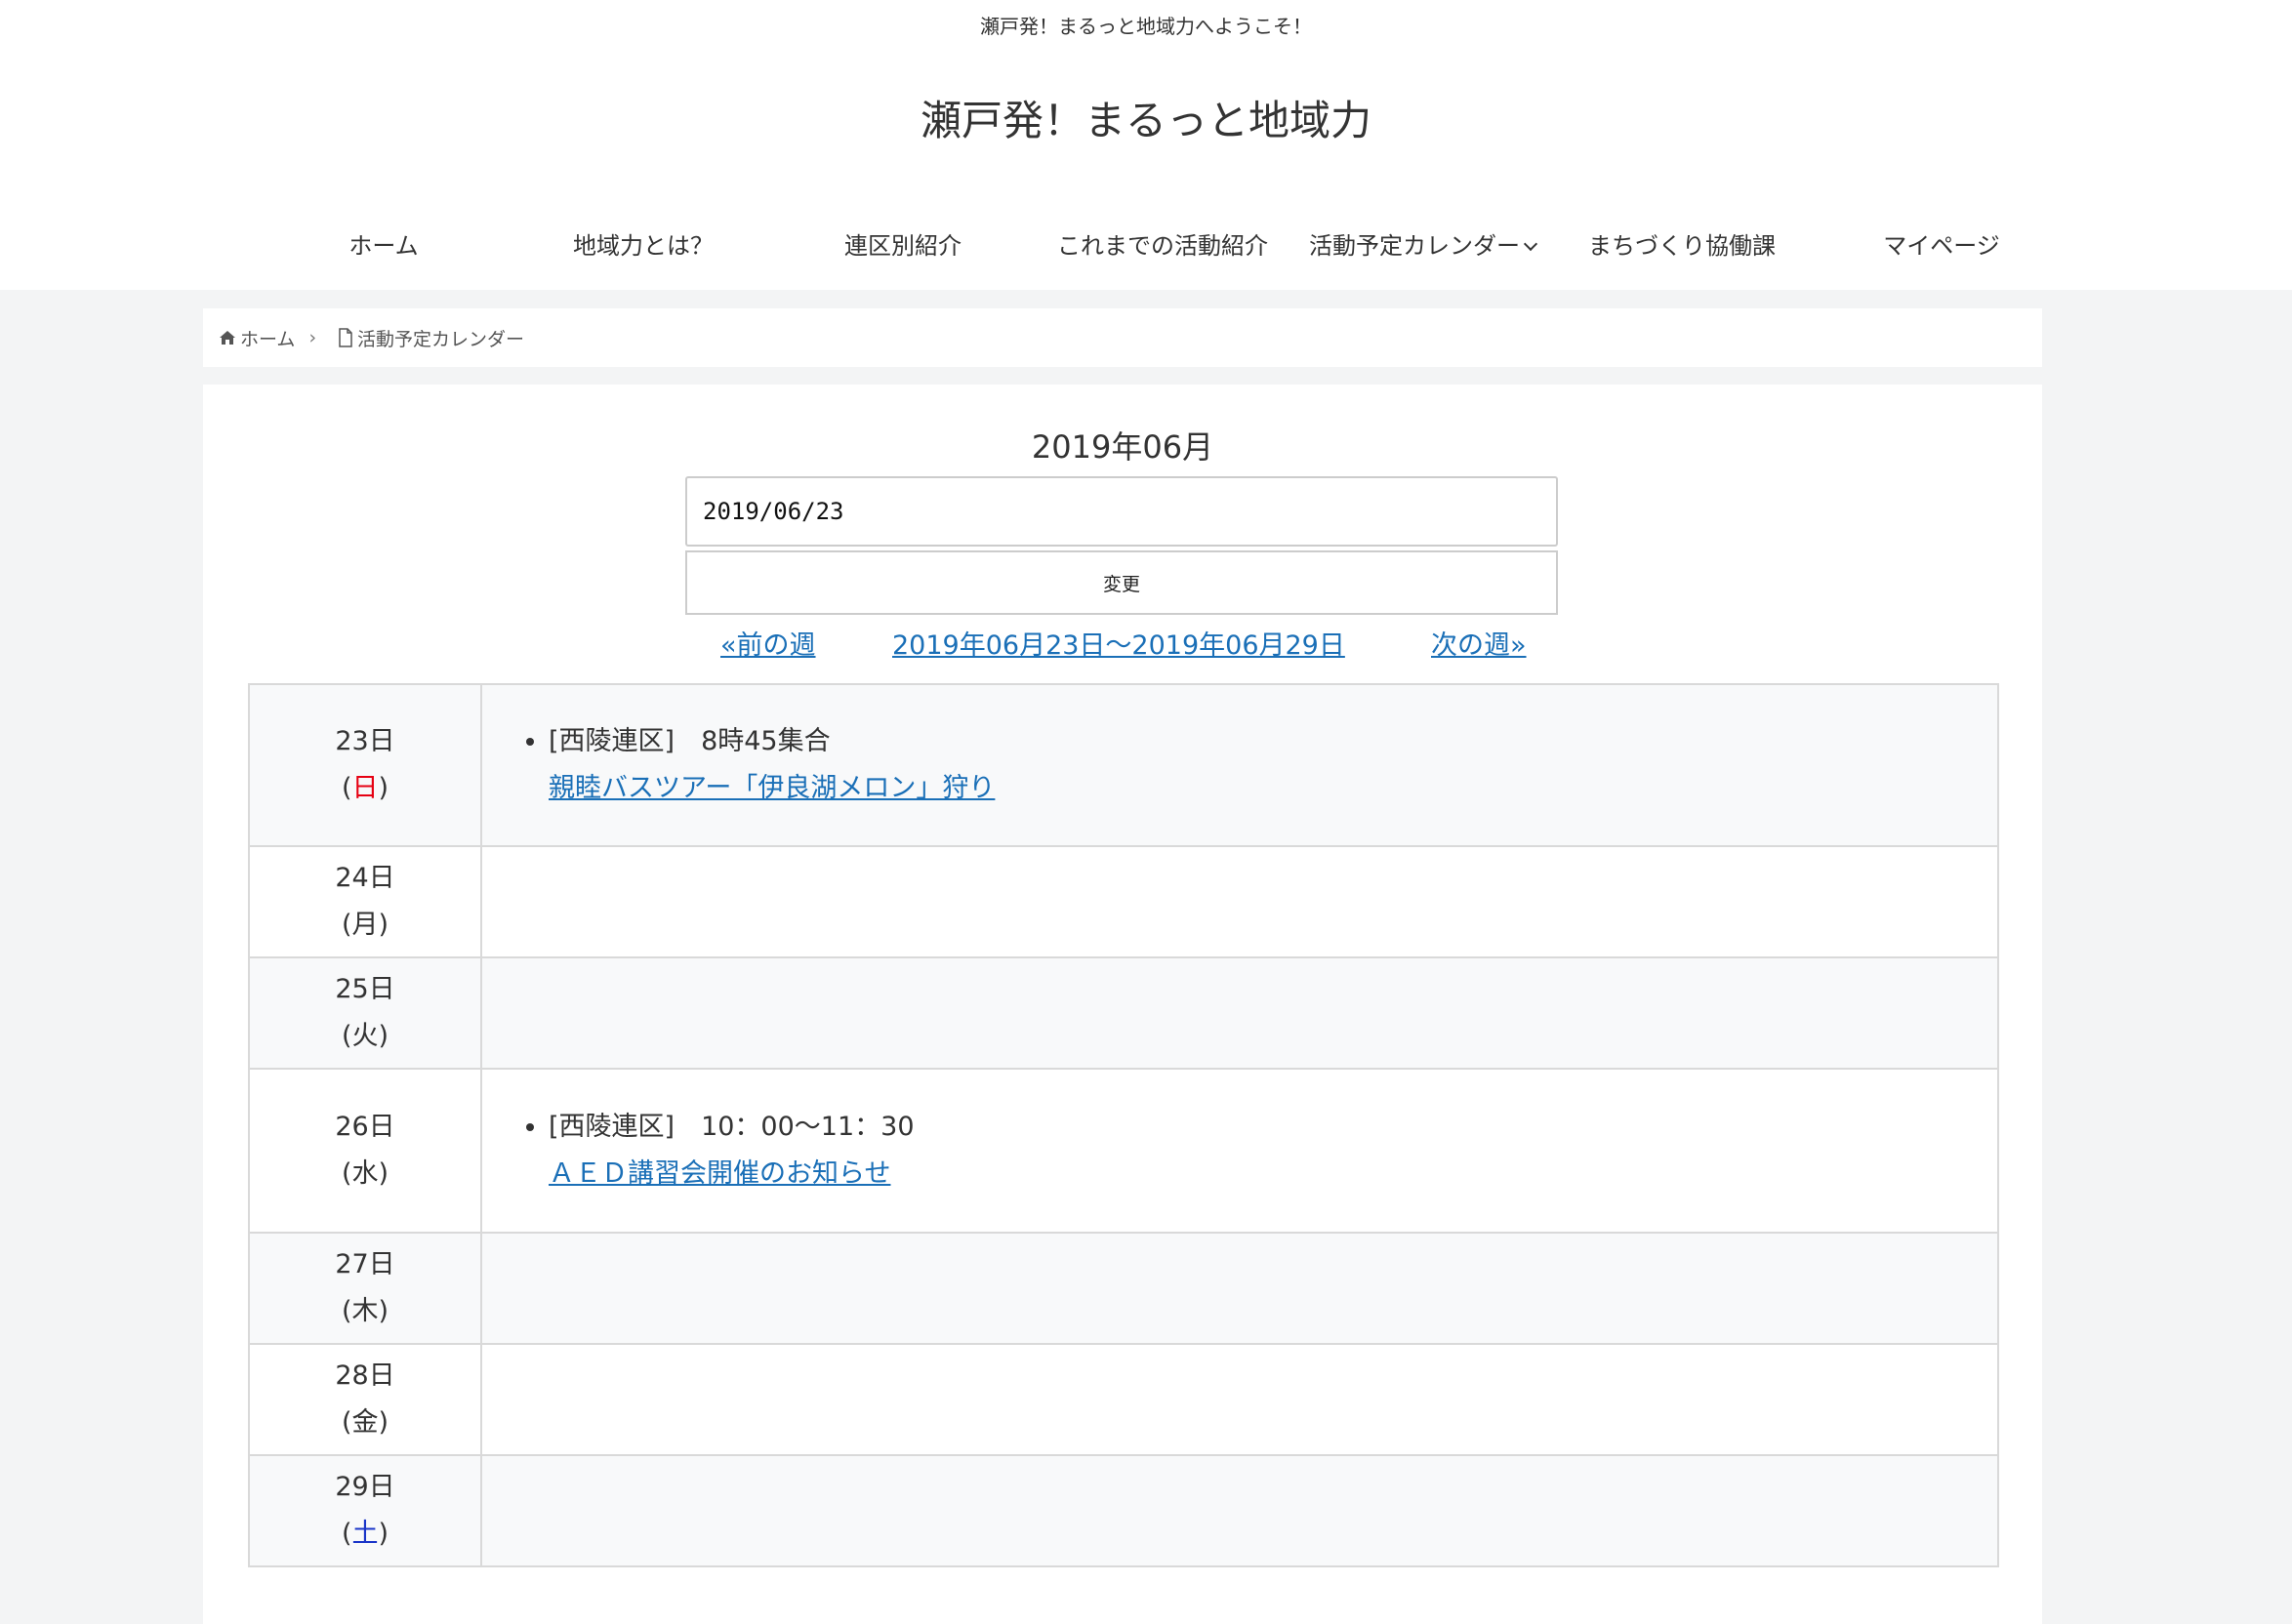  I want to click on weekday-label: 月, so click(365, 925).